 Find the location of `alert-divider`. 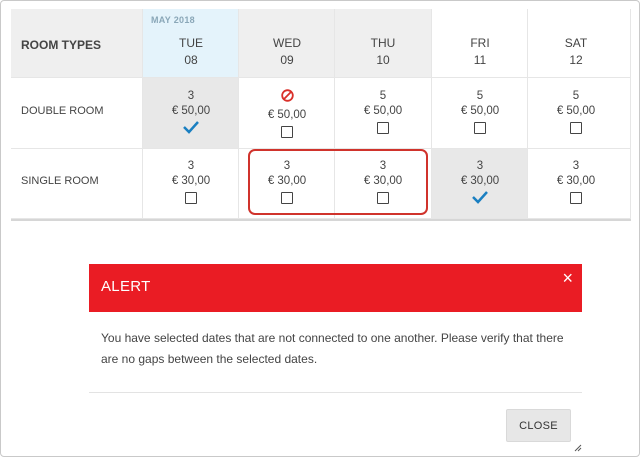

alert-divider is located at coordinates (335, 392).